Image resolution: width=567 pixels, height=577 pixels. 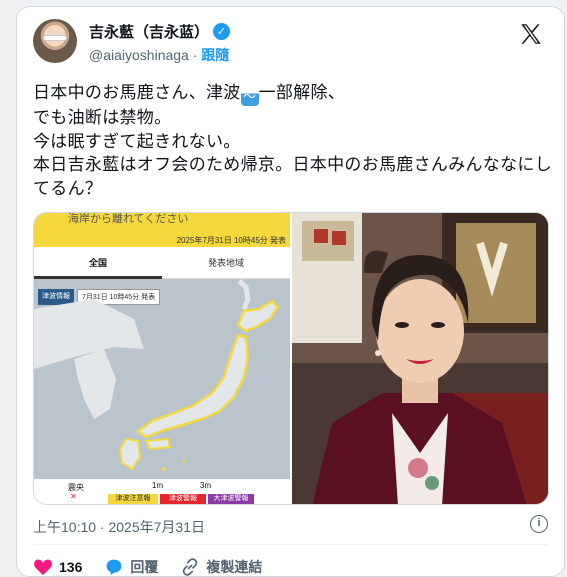 What do you see at coordinates (222, 31) in the screenshot?
I see `verified-badge-icon: ✓` at bounding box center [222, 31].